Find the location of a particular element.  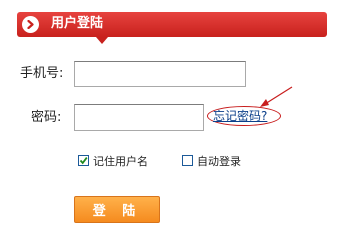

header-pointer is located at coordinates (102, 40).